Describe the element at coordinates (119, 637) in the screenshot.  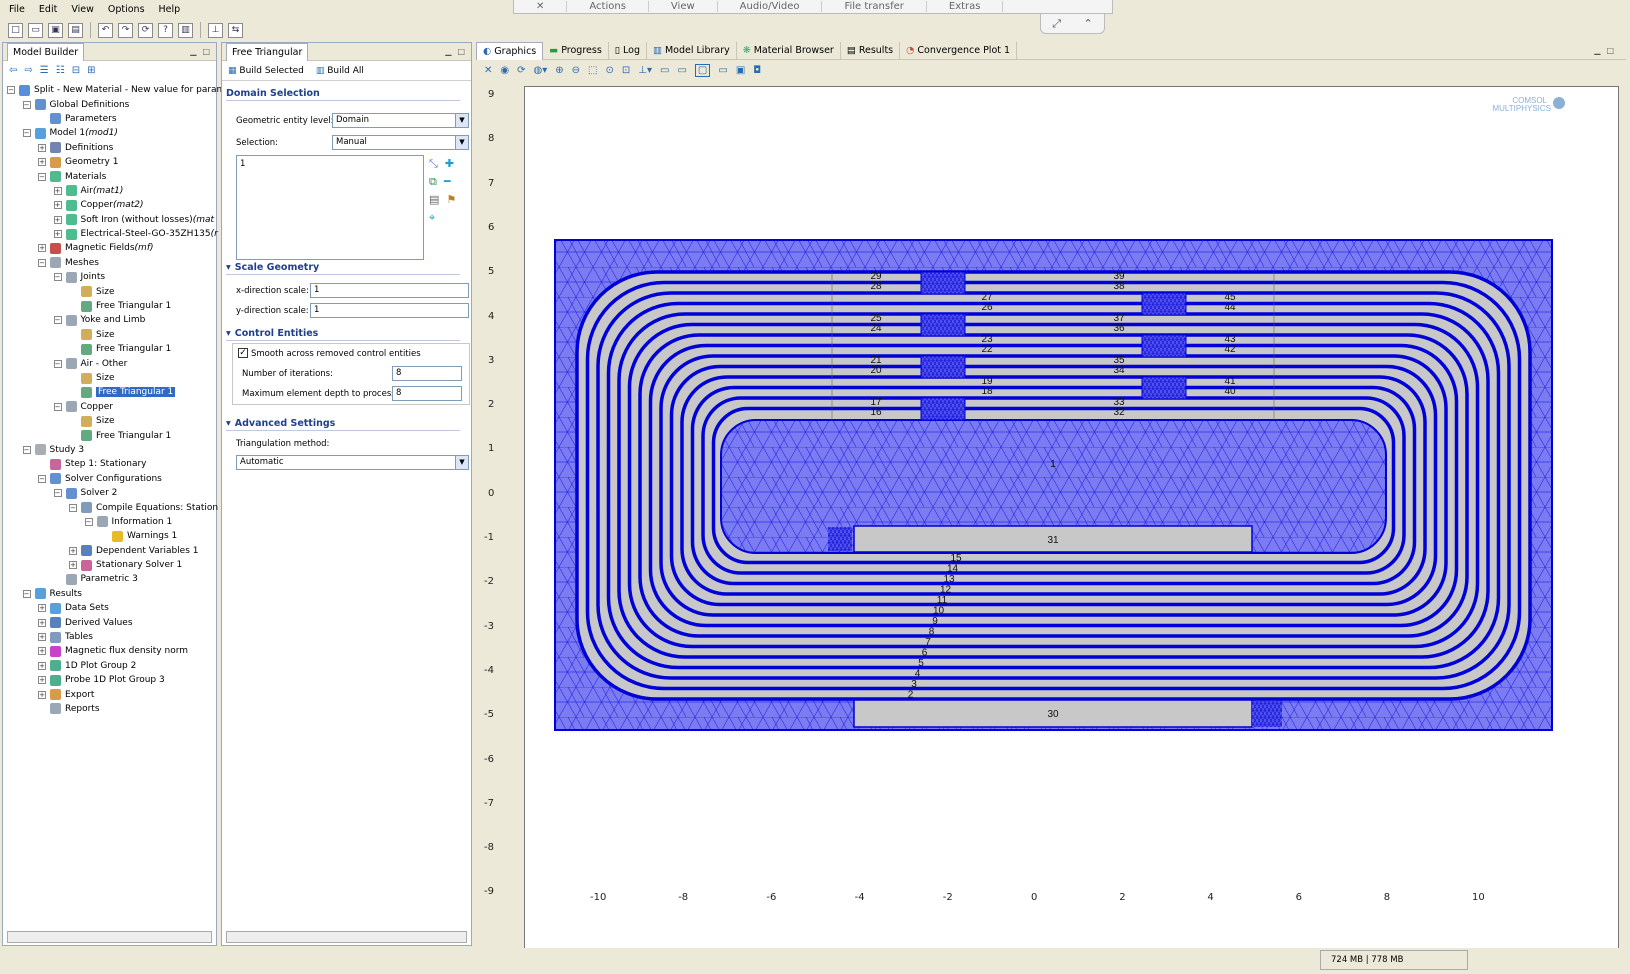
I see `tree-item: + Tables` at that location.